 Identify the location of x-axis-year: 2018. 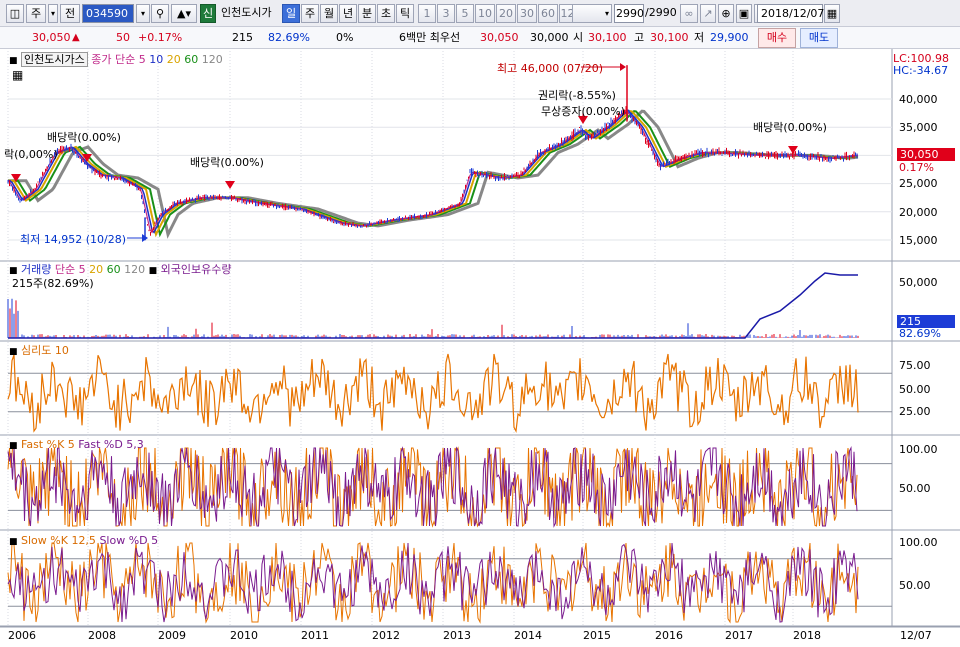
(807, 635).